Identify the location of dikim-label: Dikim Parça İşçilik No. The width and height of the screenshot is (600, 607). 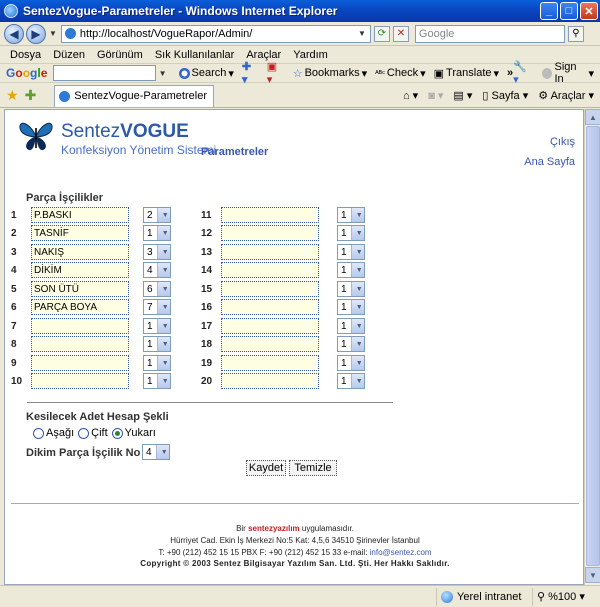
(83, 453).